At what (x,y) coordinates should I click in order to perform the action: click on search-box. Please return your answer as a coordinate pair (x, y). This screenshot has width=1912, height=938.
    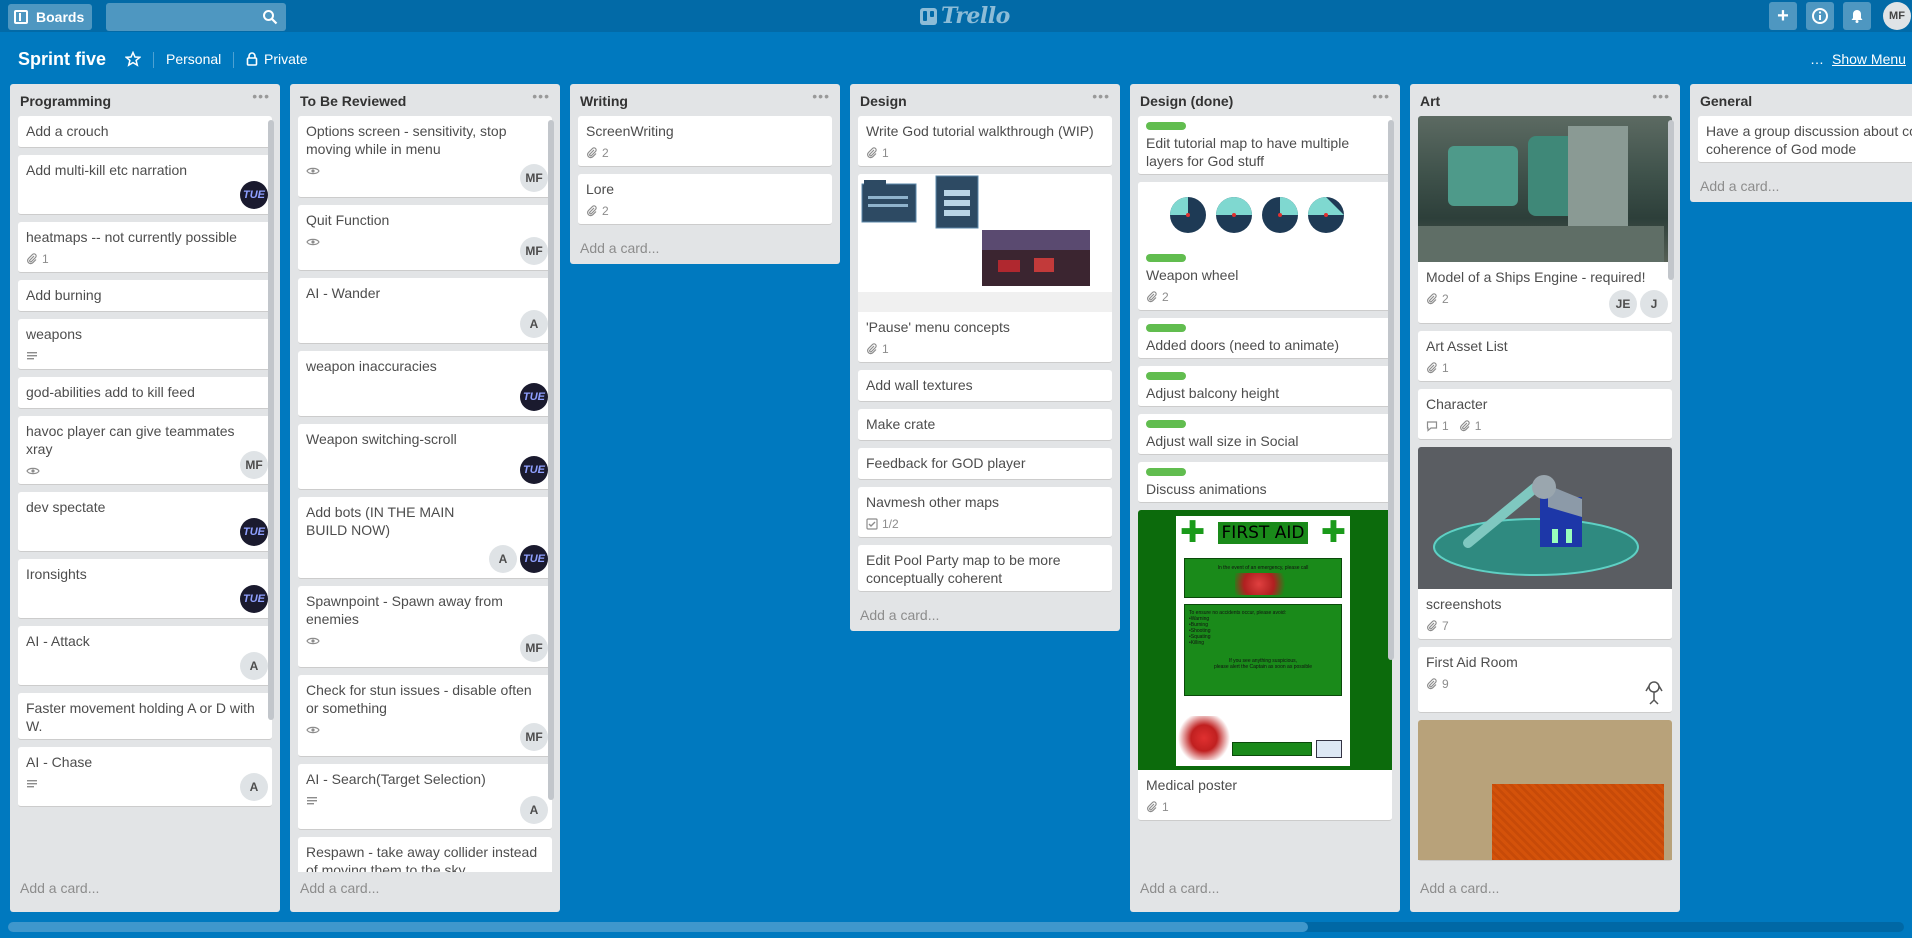
    Looking at the image, I should click on (196, 17).